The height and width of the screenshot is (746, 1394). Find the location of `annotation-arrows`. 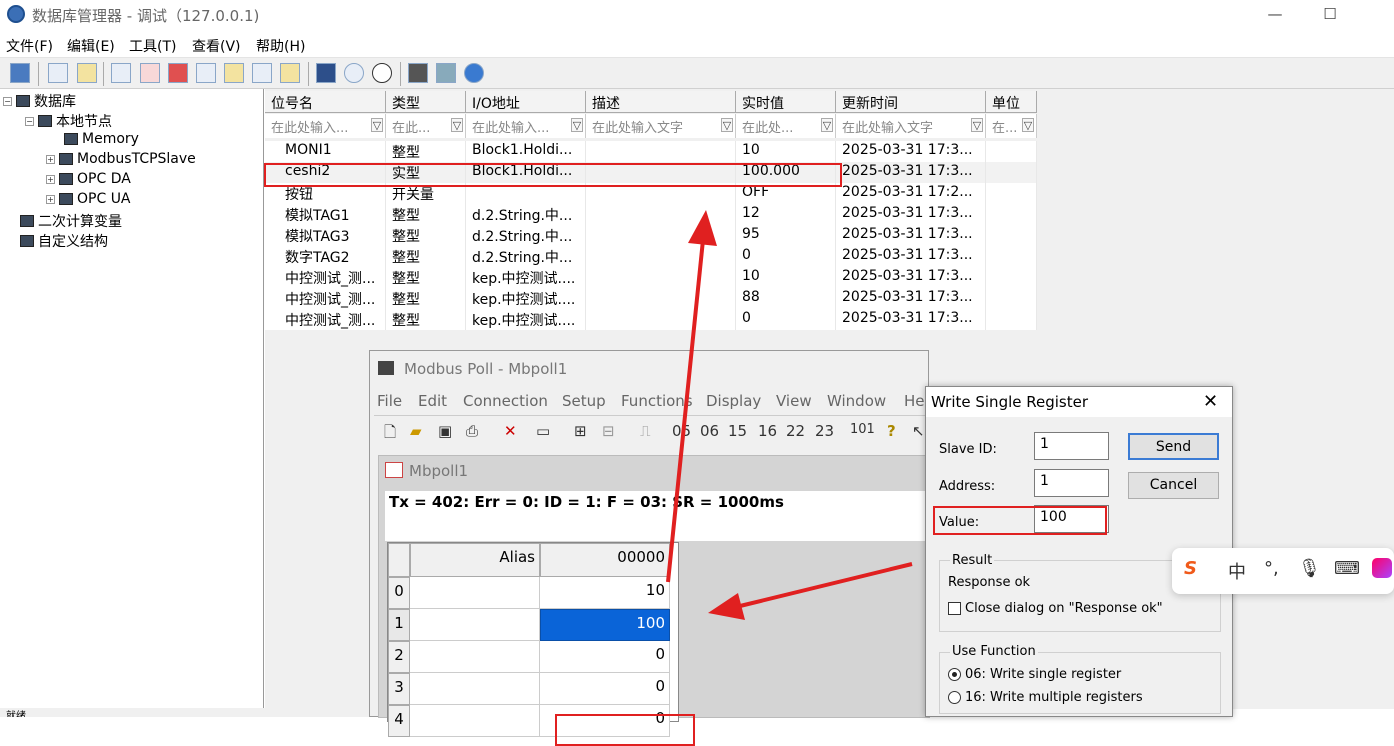

annotation-arrows is located at coordinates (789, 415).